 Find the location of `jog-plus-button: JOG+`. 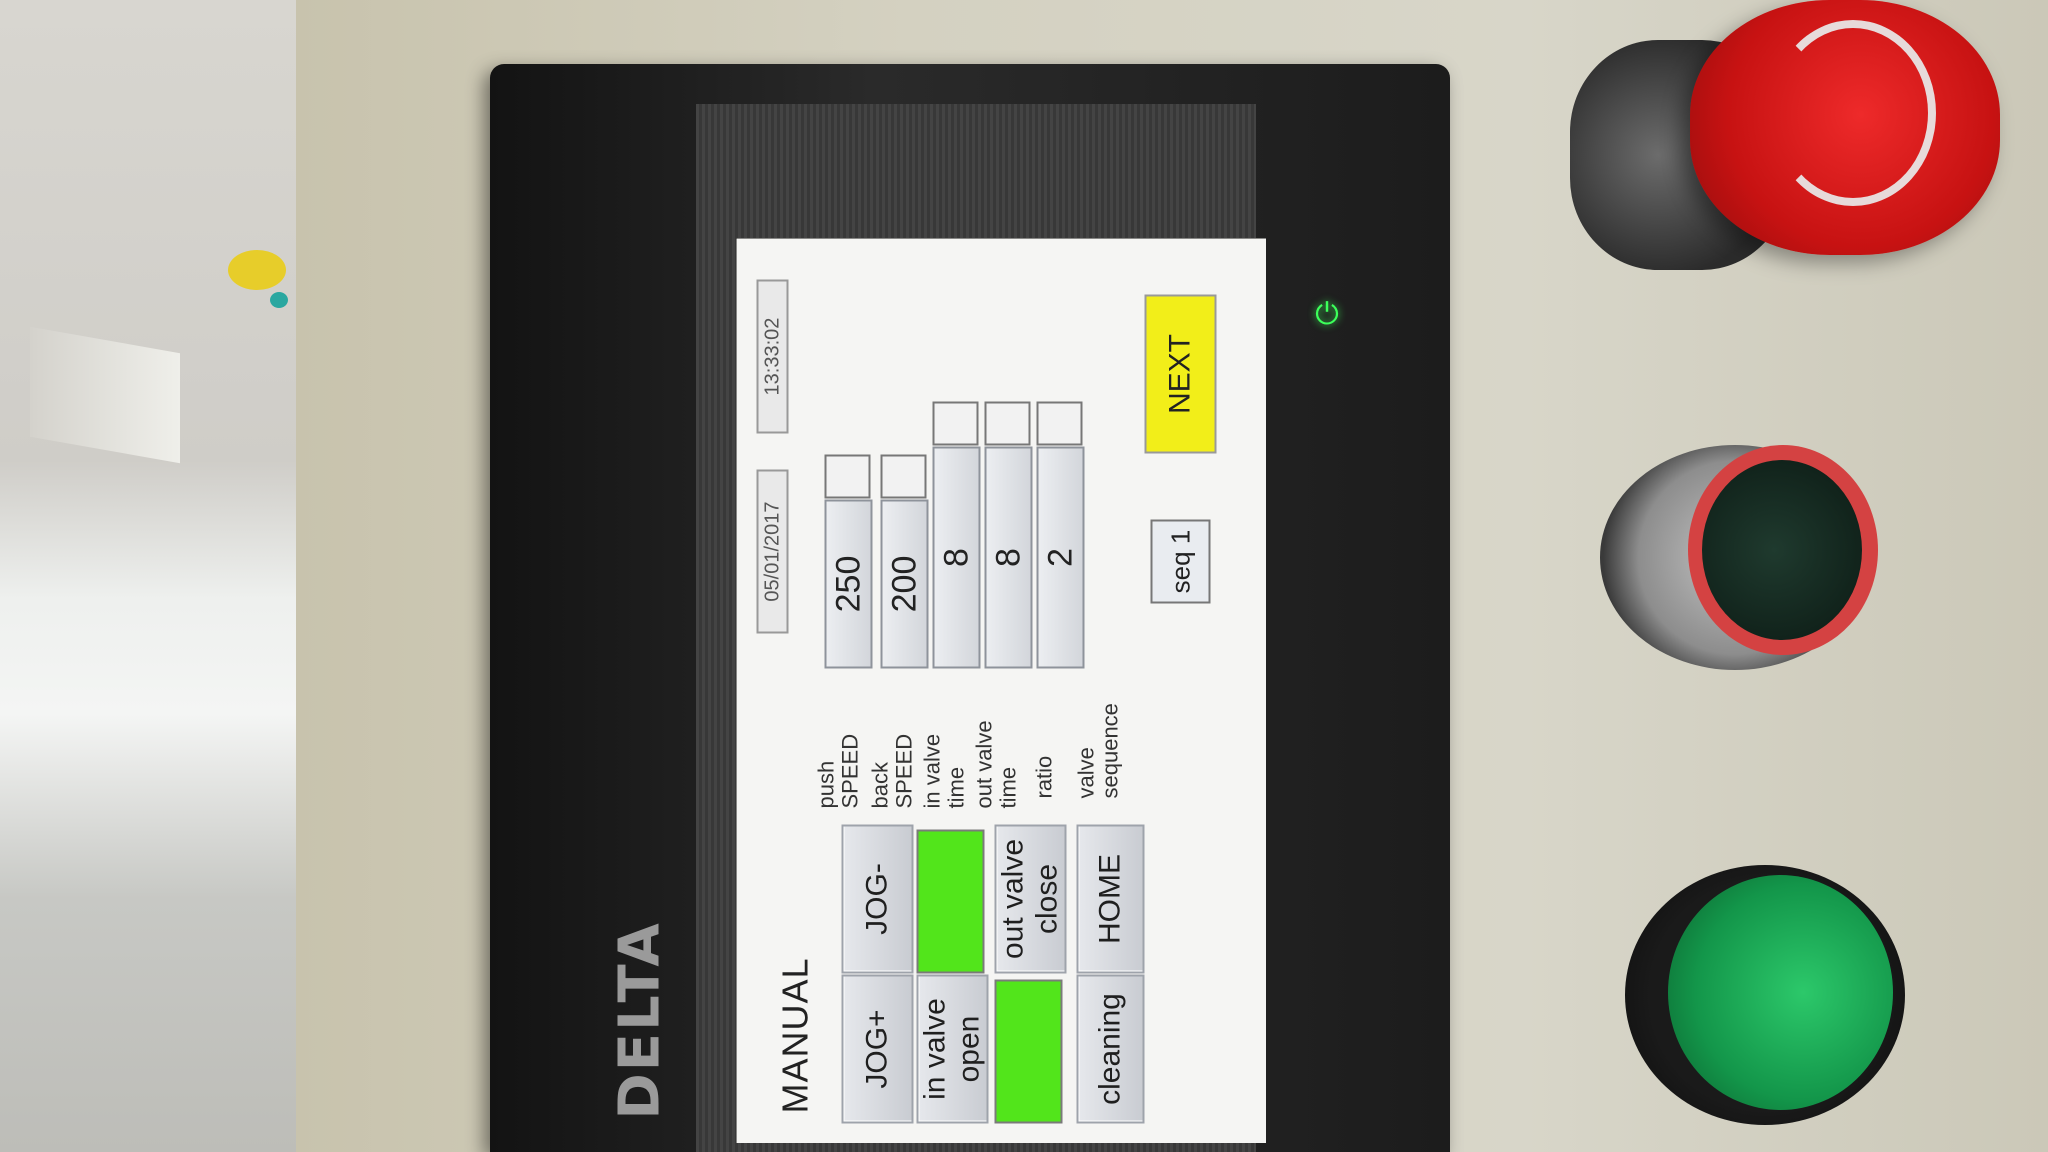

jog-plus-button: JOG+ is located at coordinates (877, 1048).